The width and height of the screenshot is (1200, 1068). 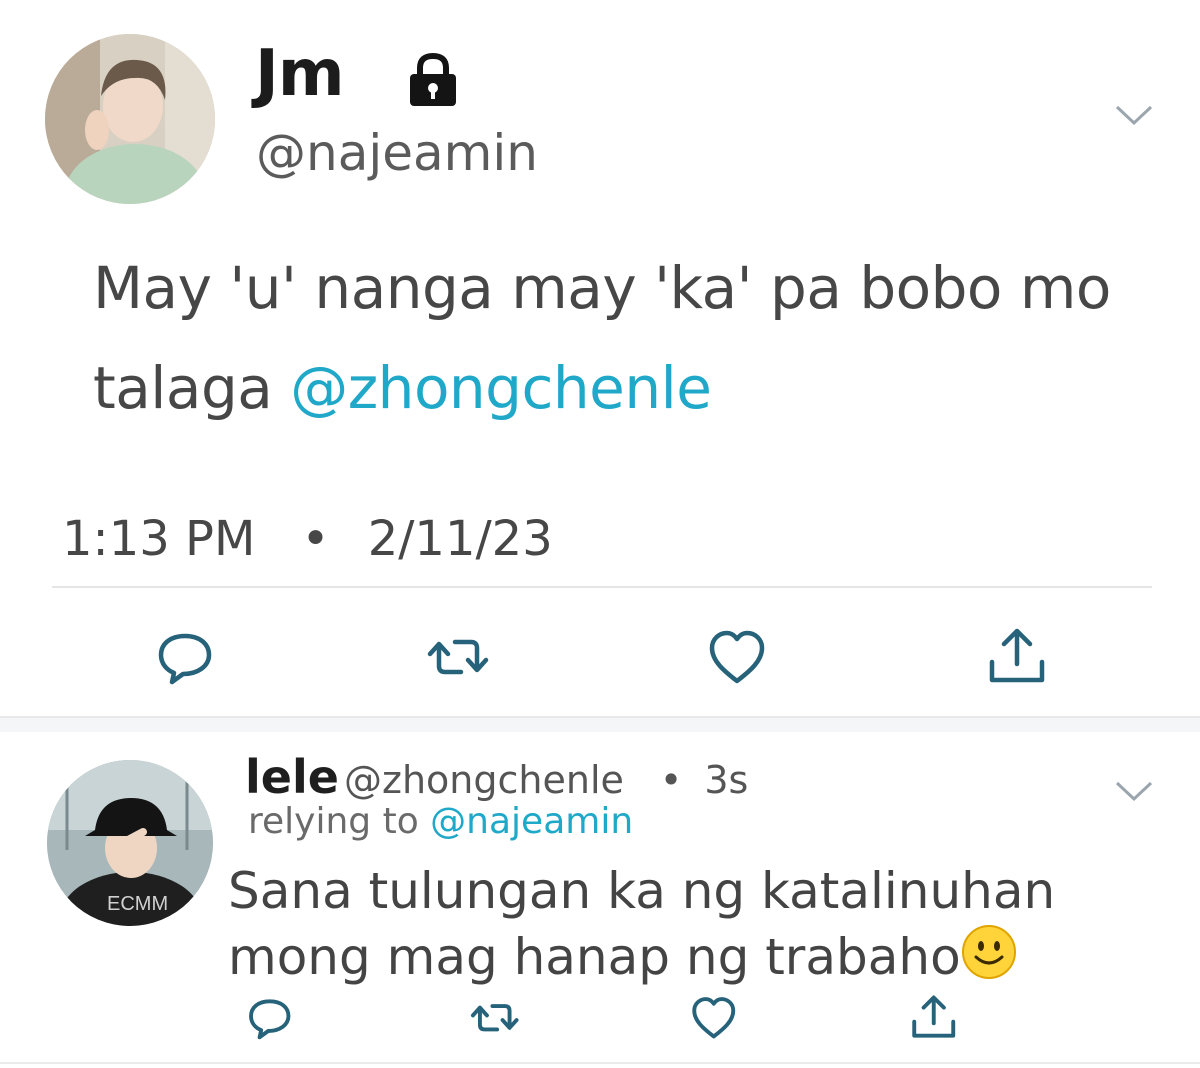 I want to click on display-name: Jm, so click(x=299, y=74).